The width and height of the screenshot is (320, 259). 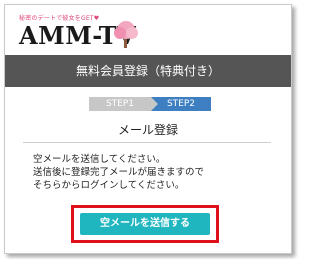 I want to click on section-title: メール登録, so click(x=147, y=130).